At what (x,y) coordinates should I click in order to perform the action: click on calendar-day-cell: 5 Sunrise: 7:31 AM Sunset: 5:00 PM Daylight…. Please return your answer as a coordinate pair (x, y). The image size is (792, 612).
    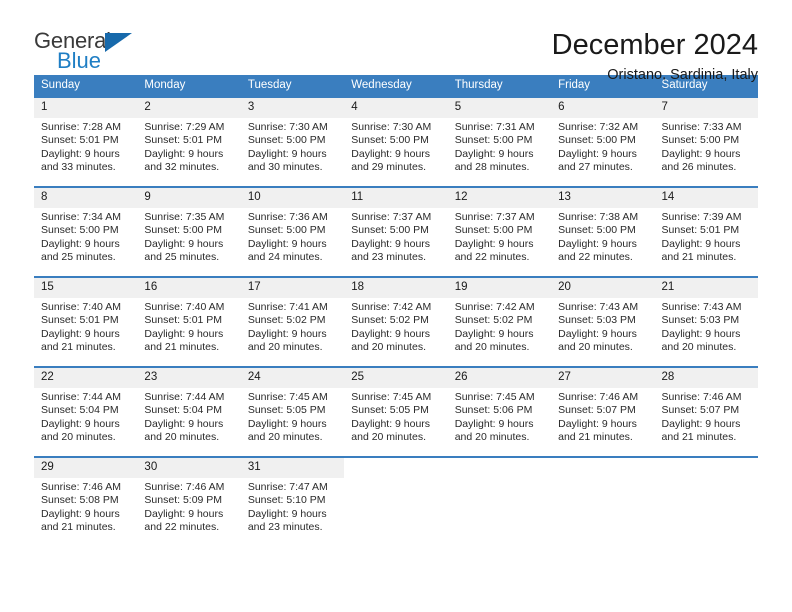
    Looking at the image, I should click on (499, 141).